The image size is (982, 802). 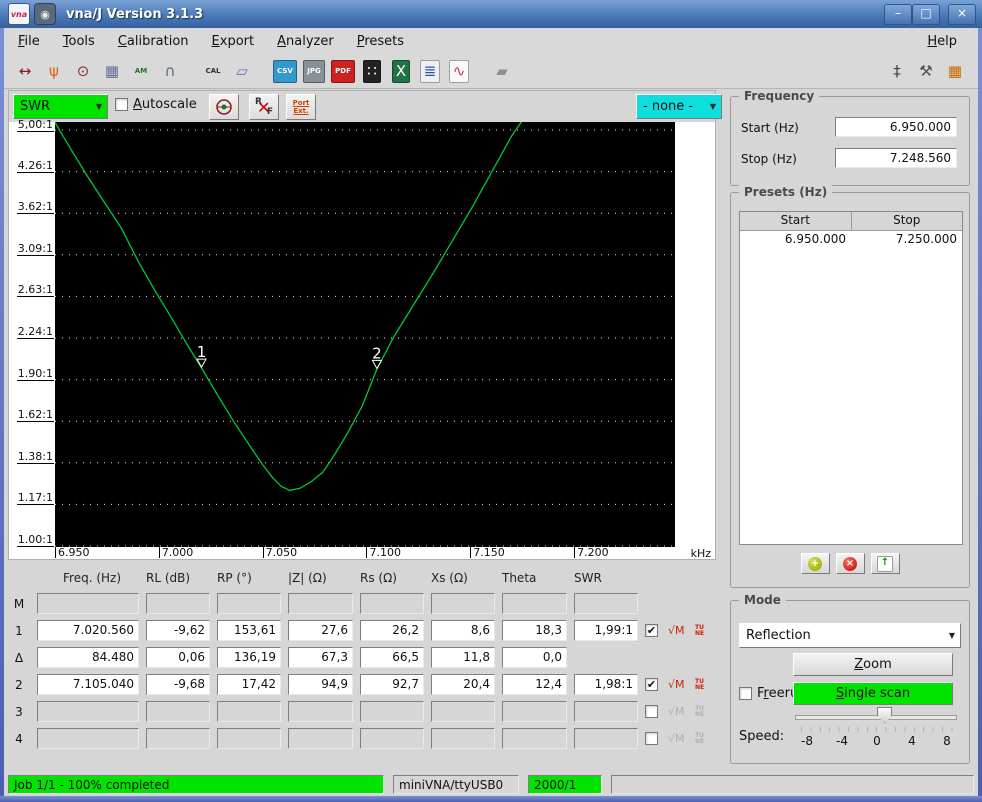 I want to click on window-border-right, so click(x=980, y=415).